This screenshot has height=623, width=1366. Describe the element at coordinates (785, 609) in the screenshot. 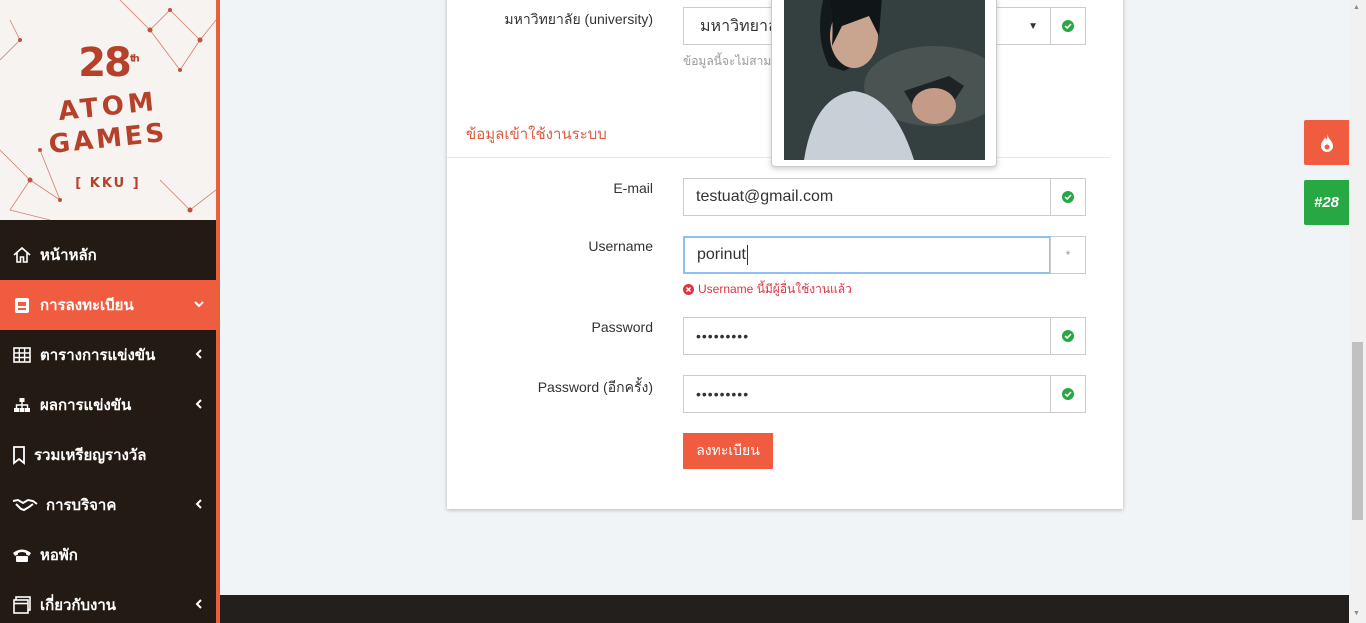

I see `footer-bar` at that location.